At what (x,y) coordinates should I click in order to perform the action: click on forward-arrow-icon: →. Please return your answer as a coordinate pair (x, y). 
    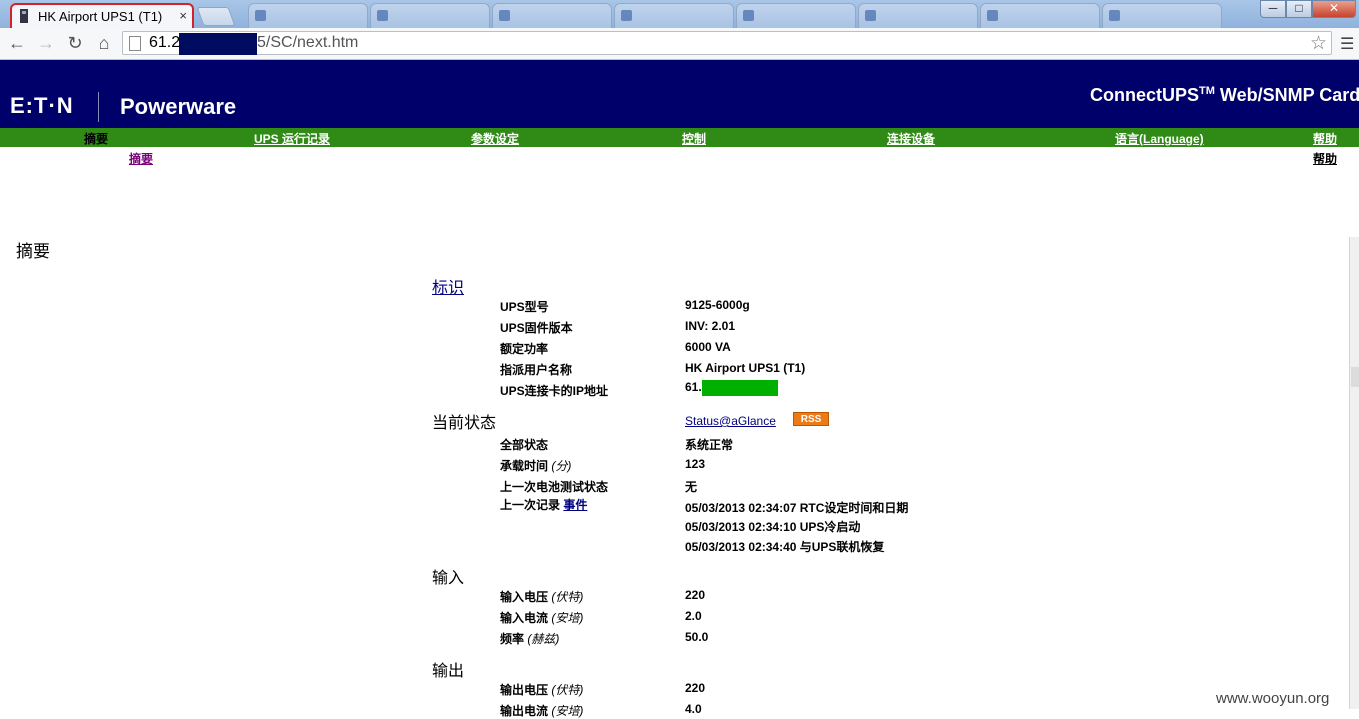
    Looking at the image, I should click on (46, 43).